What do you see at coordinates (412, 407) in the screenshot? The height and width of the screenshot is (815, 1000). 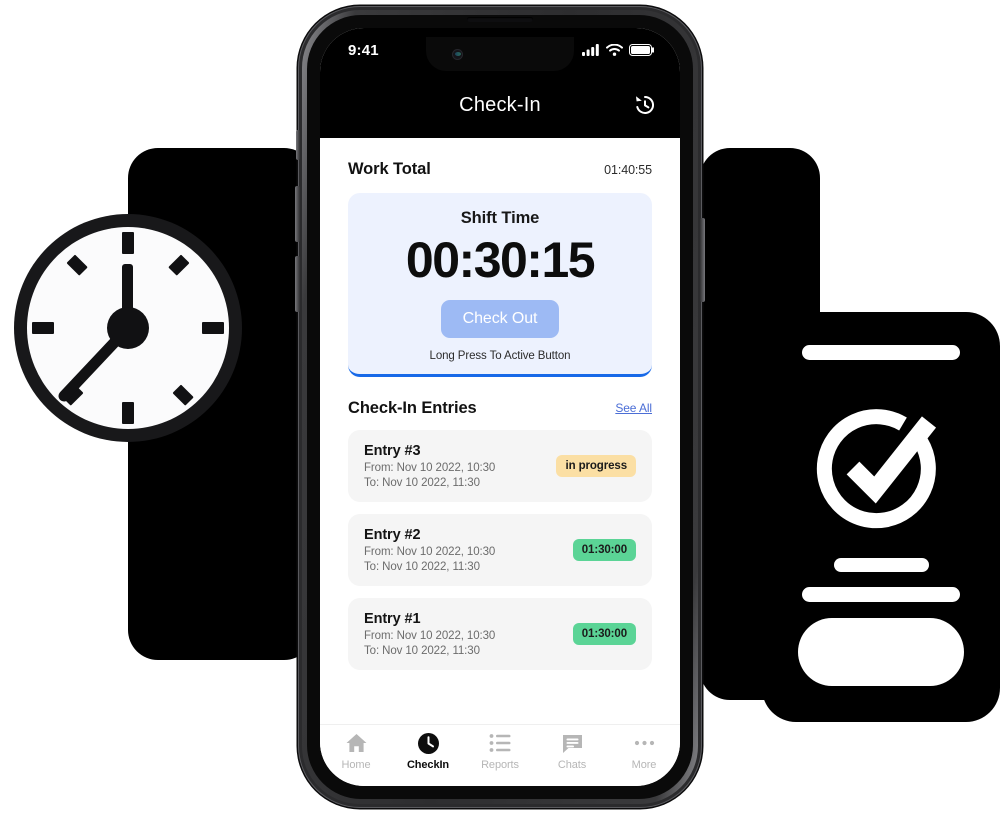 I see `entries-title: Check-In Entries` at bounding box center [412, 407].